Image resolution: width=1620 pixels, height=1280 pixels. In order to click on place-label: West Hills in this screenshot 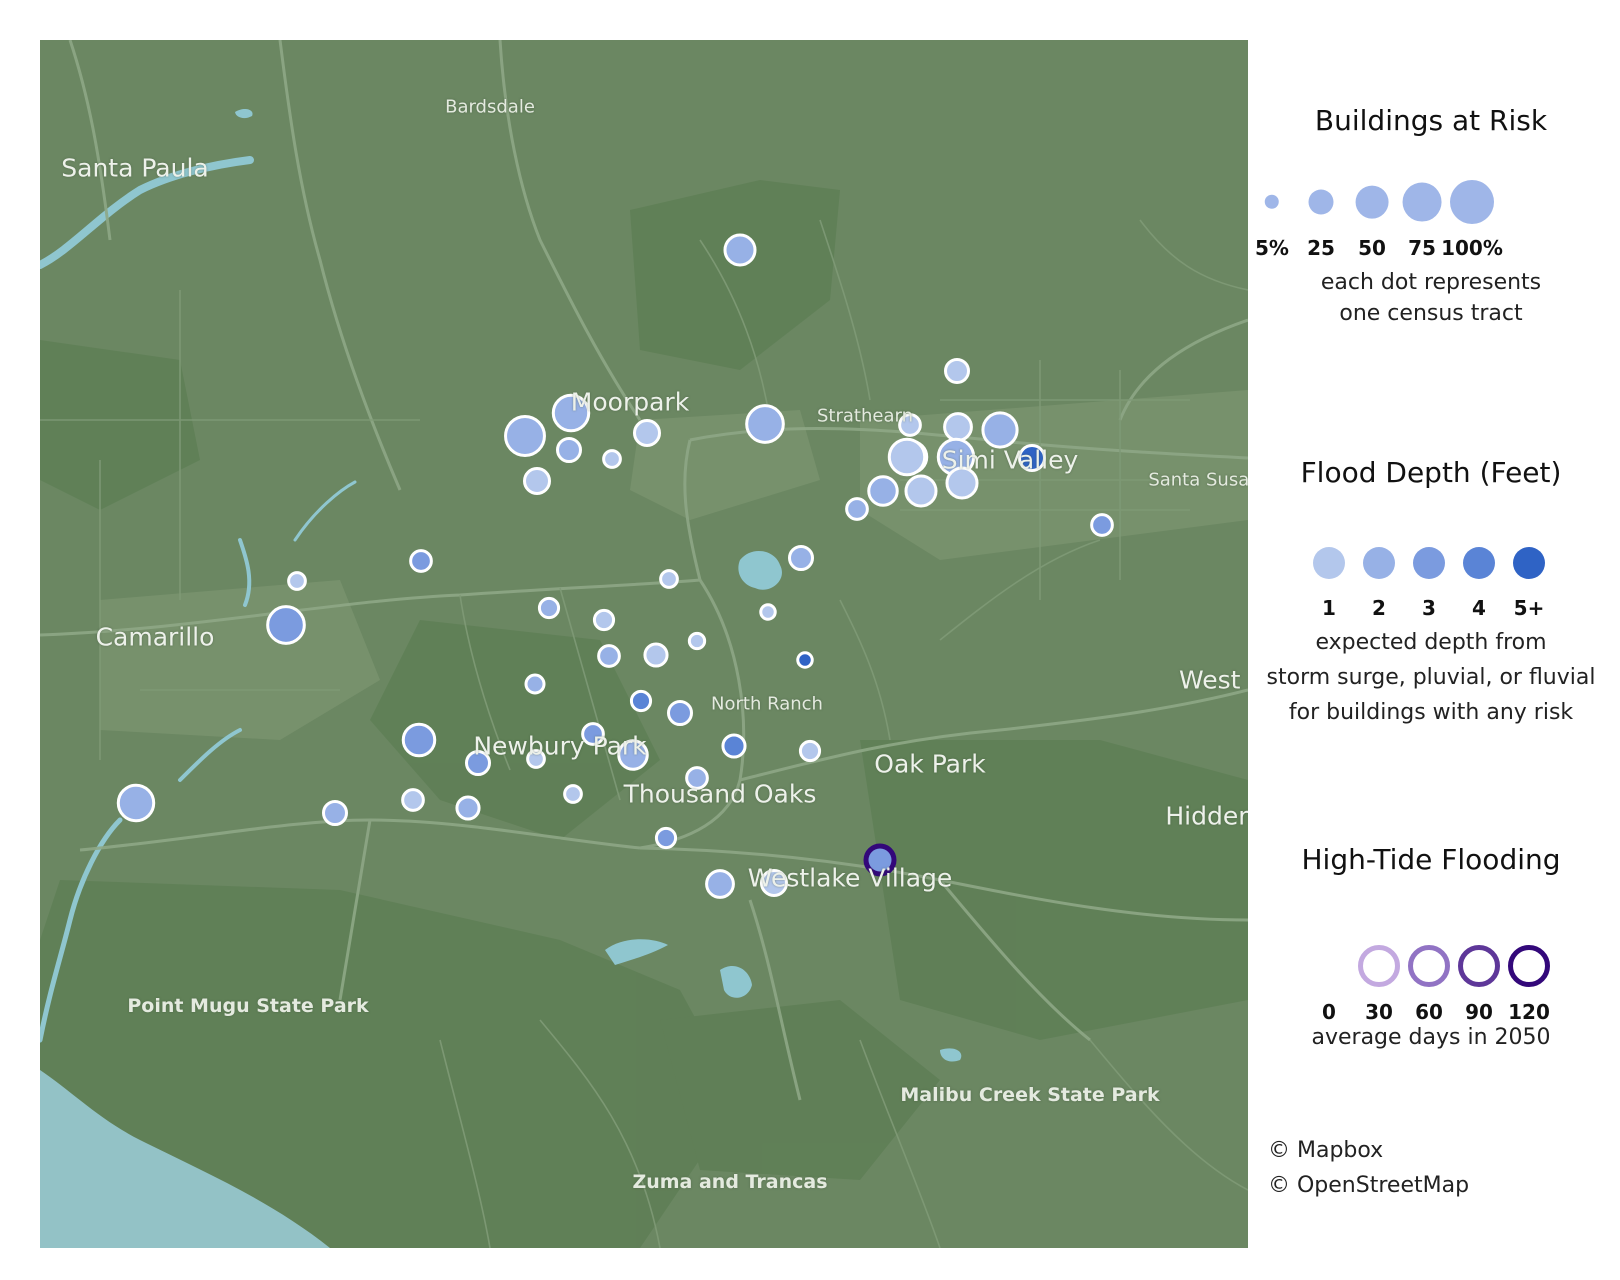, I will do `click(1213, 680)`.